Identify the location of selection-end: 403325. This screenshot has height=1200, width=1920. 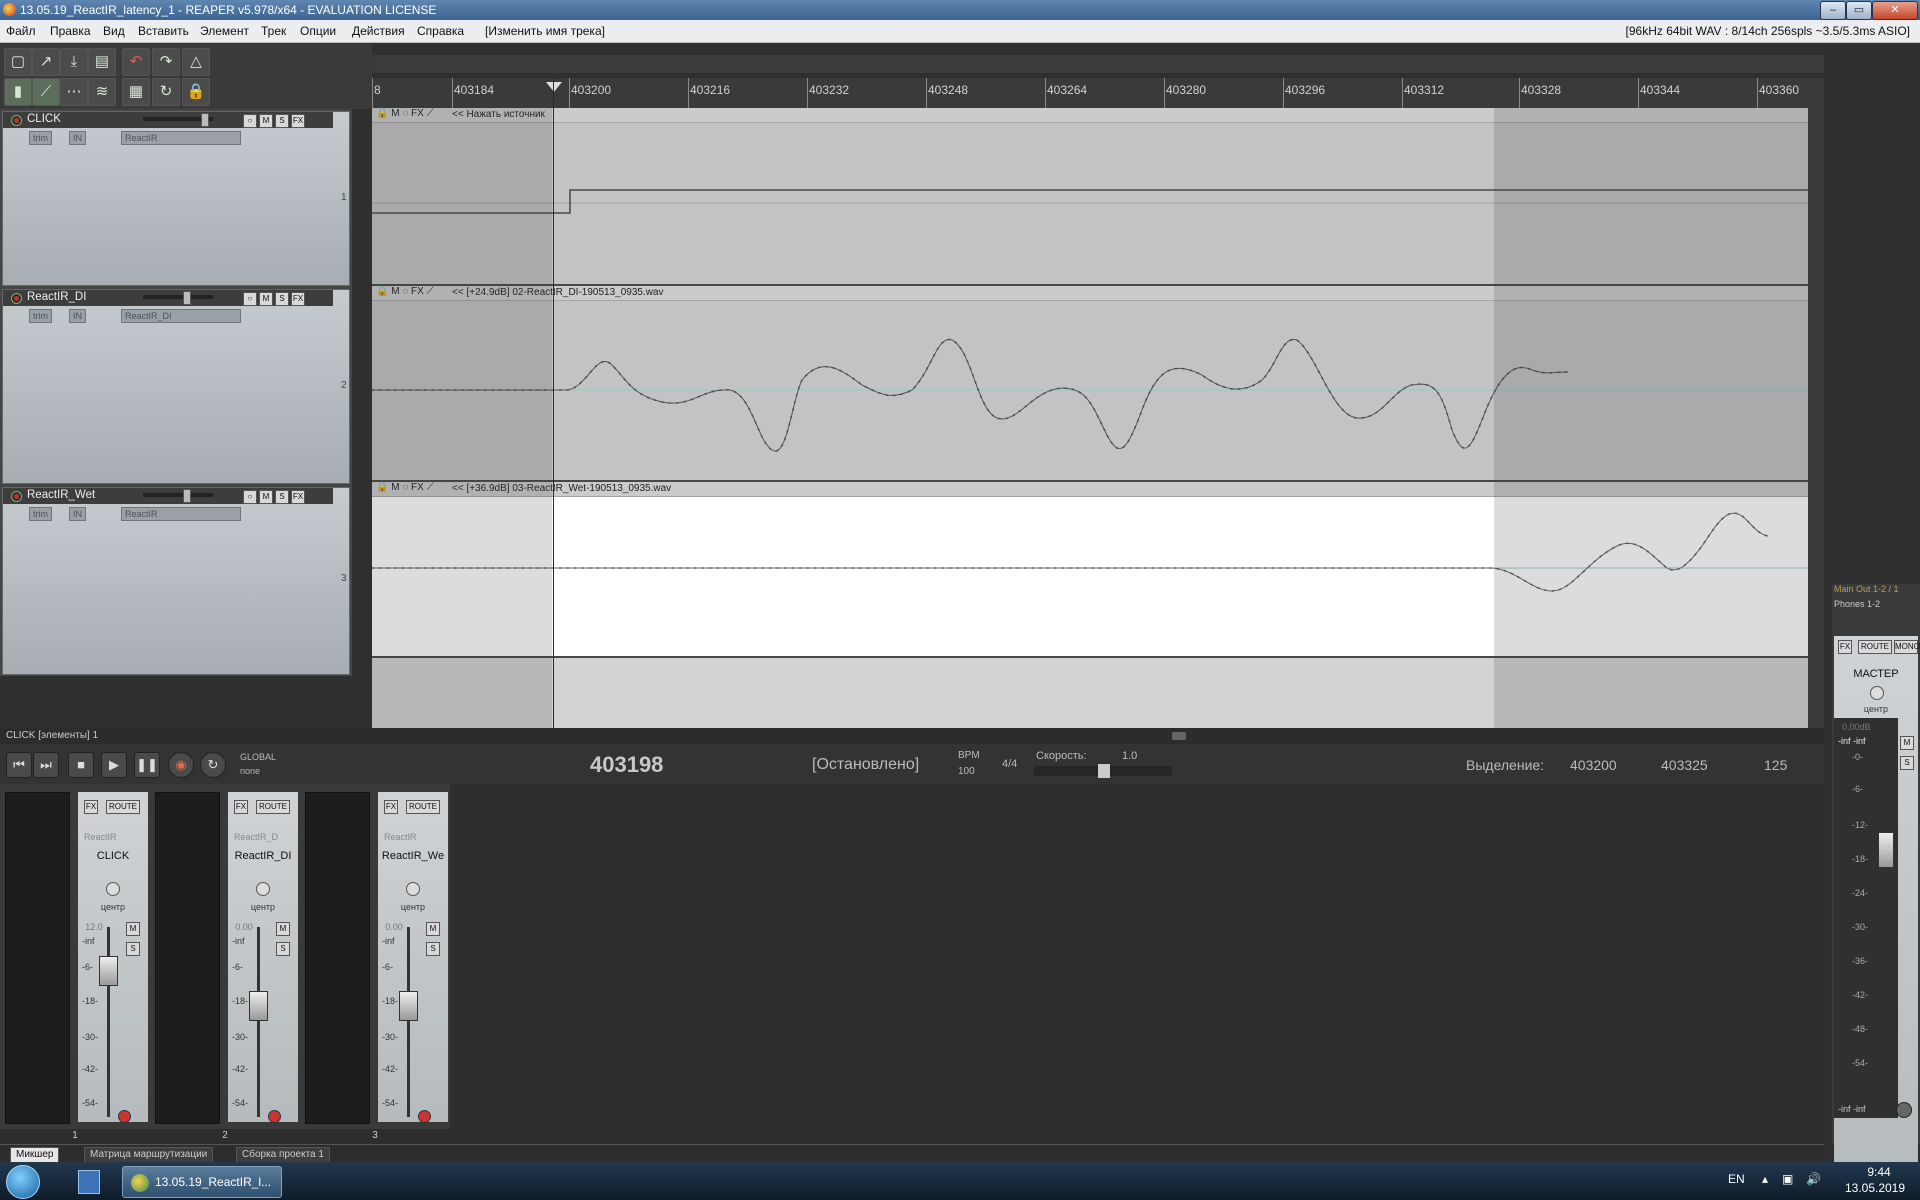
(1684, 765).